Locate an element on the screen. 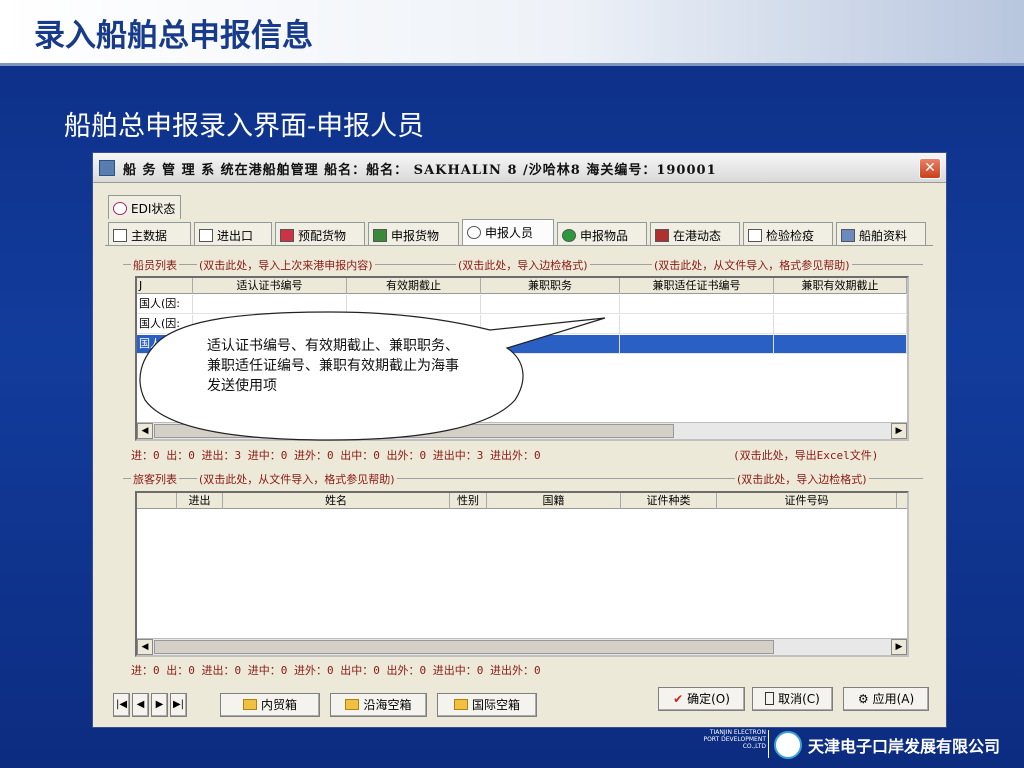 Image resolution: width=1024 pixels, height=768 pixels. passenger-import-border-link: (双击此处，导入边检格式) is located at coordinates (802, 479).